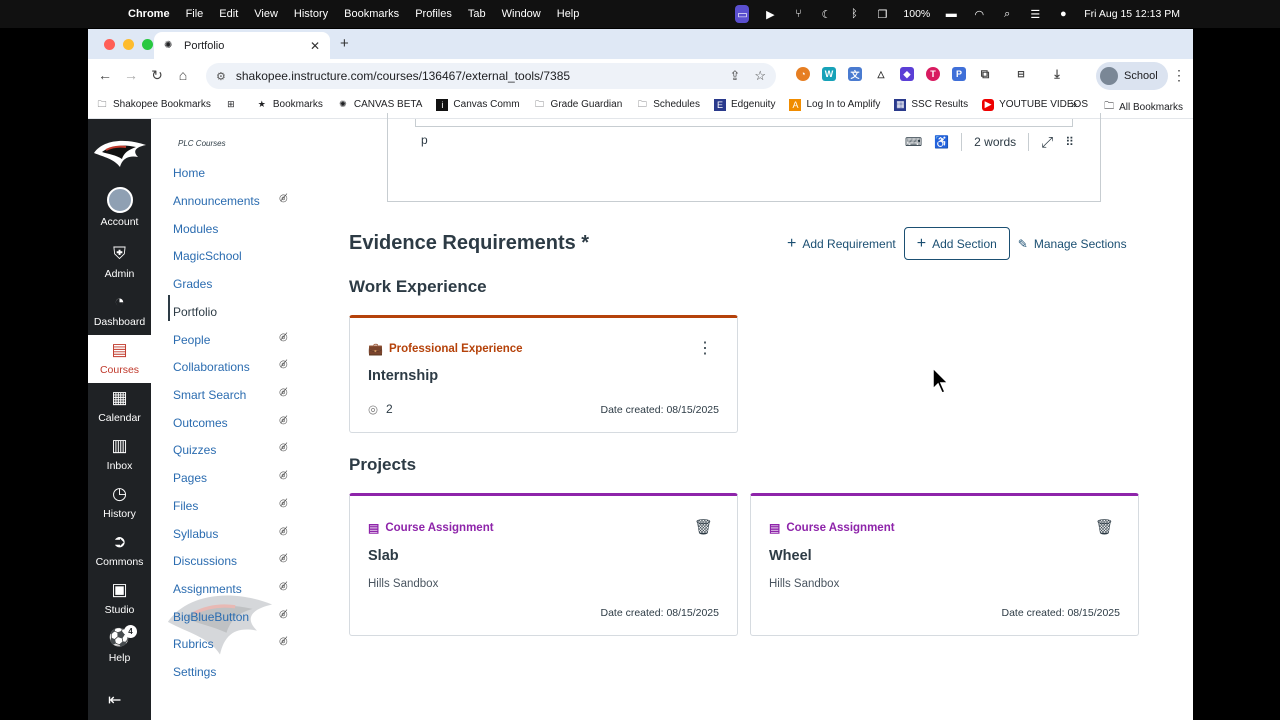 This screenshot has width=1280, height=720. I want to click on manage-sections-button: ✎ Manage Sections, so click(1072, 244).